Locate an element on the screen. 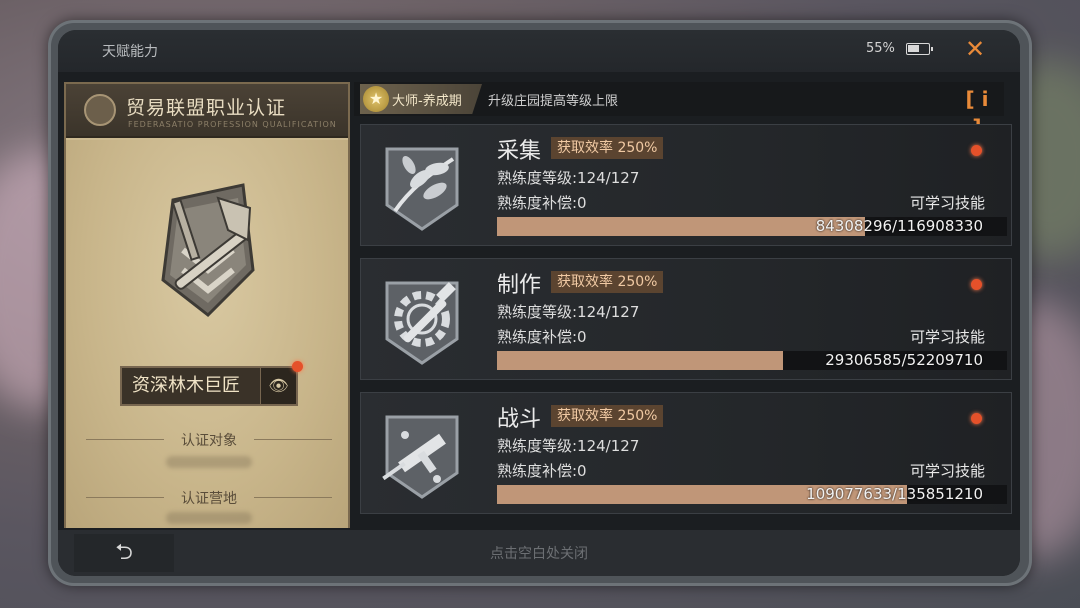 The width and height of the screenshot is (1080, 608). progress-bar: 29306585/52209710 is located at coordinates (752, 360).